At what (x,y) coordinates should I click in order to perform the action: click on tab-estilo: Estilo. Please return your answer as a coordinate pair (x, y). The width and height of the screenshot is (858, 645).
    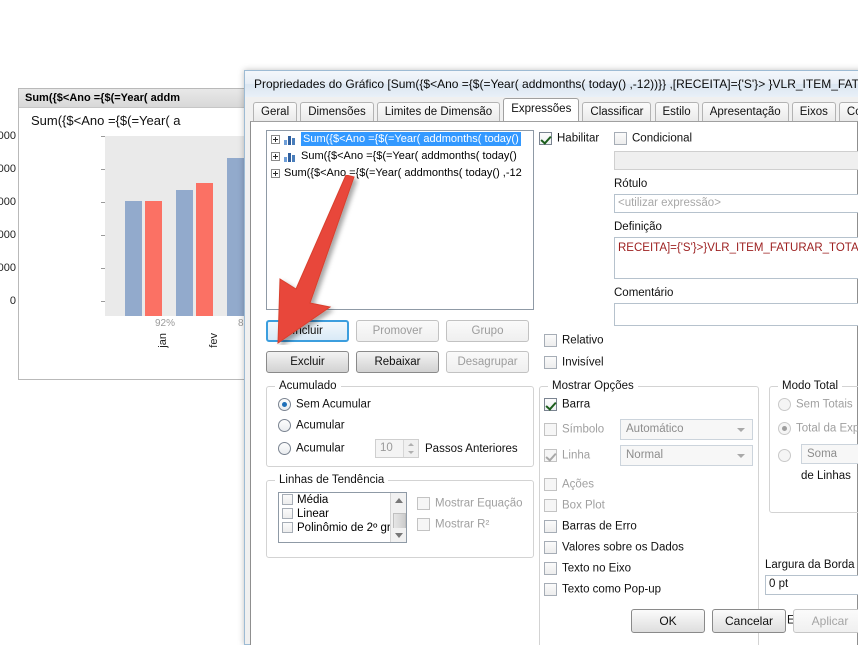
    Looking at the image, I should click on (676, 111).